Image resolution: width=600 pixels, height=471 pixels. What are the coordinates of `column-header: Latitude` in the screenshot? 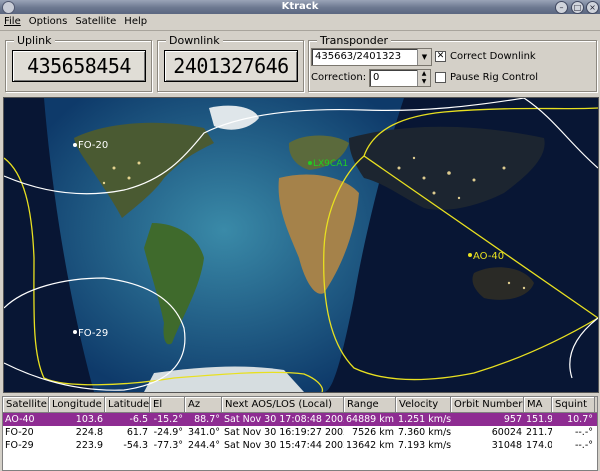 It's located at (127, 404).